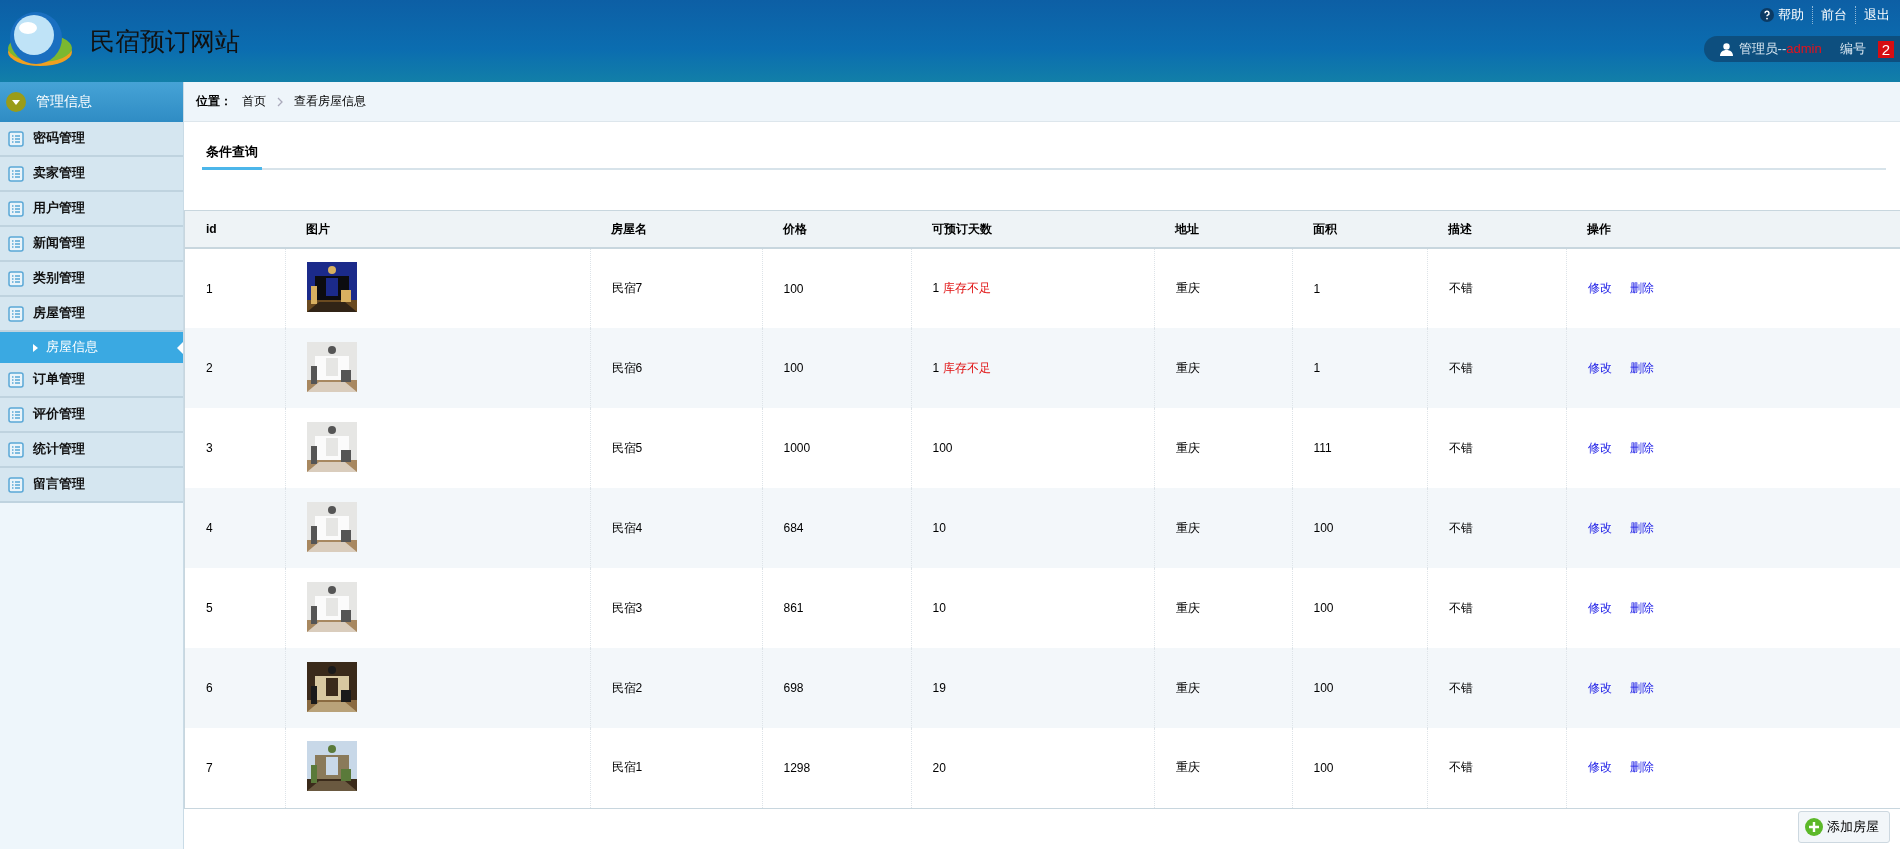  I want to click on table-cell: 19, so click(939, 688).